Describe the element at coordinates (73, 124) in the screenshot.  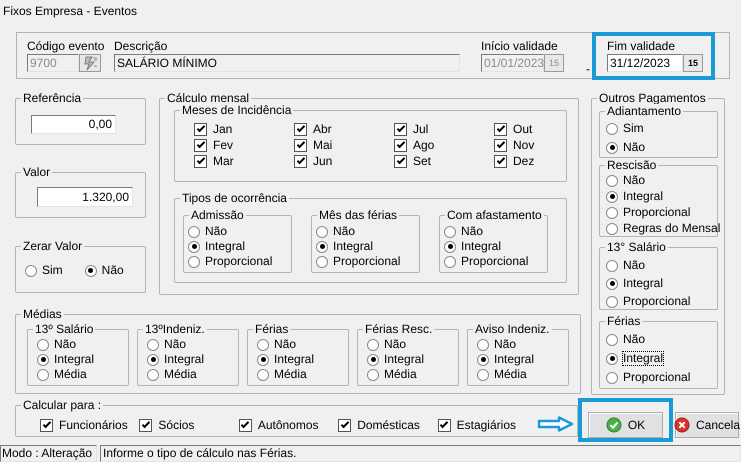
I see `input-field: 0,00` at that location.